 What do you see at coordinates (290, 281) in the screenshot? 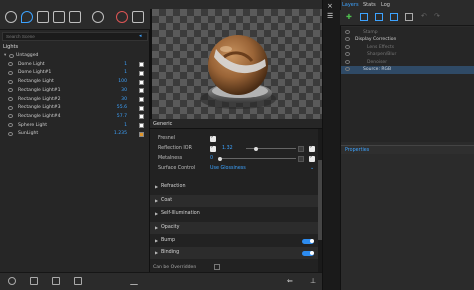
I see `back-arrow-icon: ⇐` at bounding box center [290, 281].